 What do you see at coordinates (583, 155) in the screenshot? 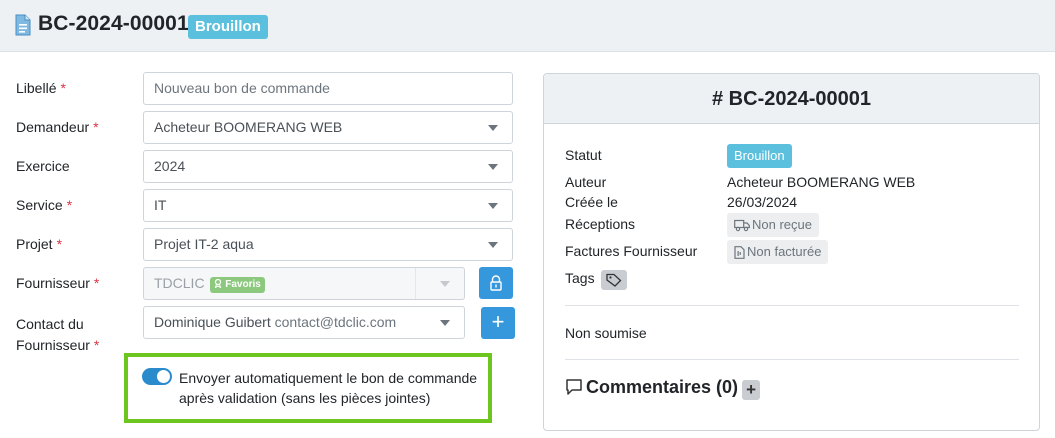
I see `statut-label: Statut` at bounding box center [583, 155].